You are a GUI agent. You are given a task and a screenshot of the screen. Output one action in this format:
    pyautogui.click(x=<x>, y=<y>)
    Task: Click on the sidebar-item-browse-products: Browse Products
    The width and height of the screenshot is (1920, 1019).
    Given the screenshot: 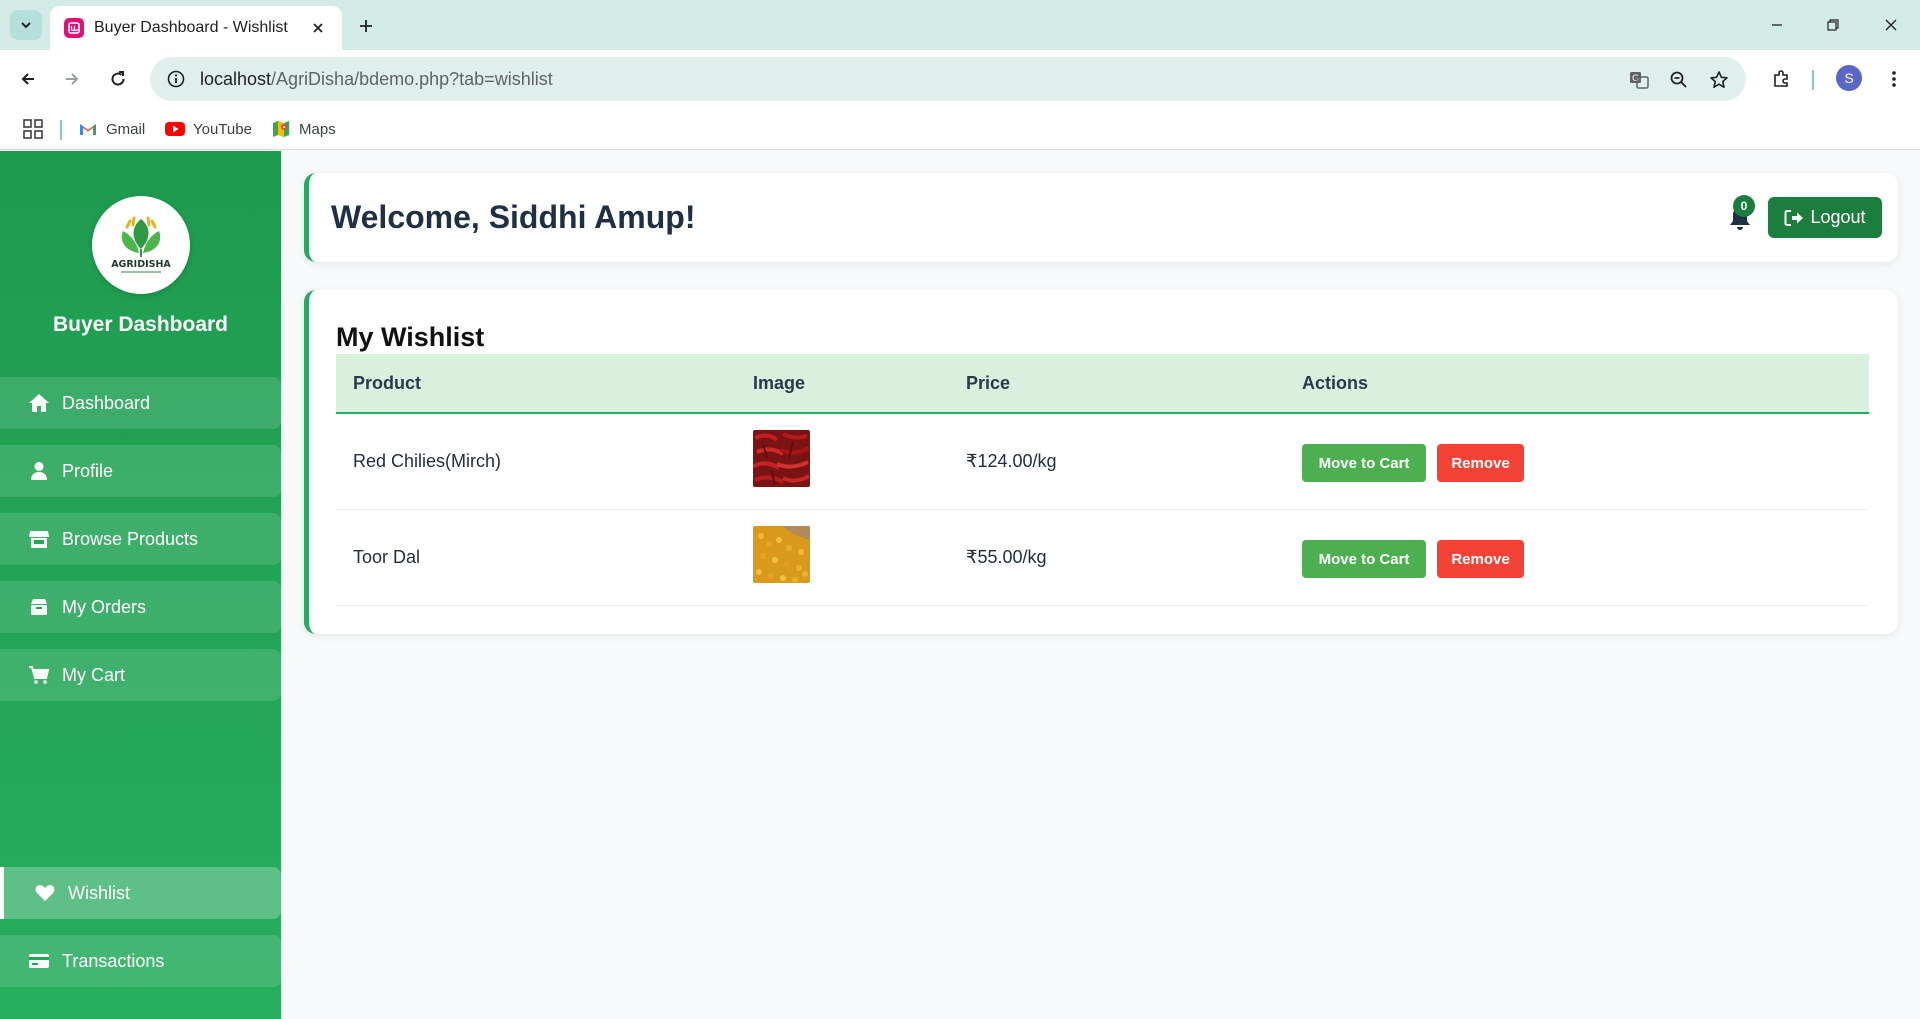 What is the action you would take?
    pyautogui.click(x=140, y=539)
    